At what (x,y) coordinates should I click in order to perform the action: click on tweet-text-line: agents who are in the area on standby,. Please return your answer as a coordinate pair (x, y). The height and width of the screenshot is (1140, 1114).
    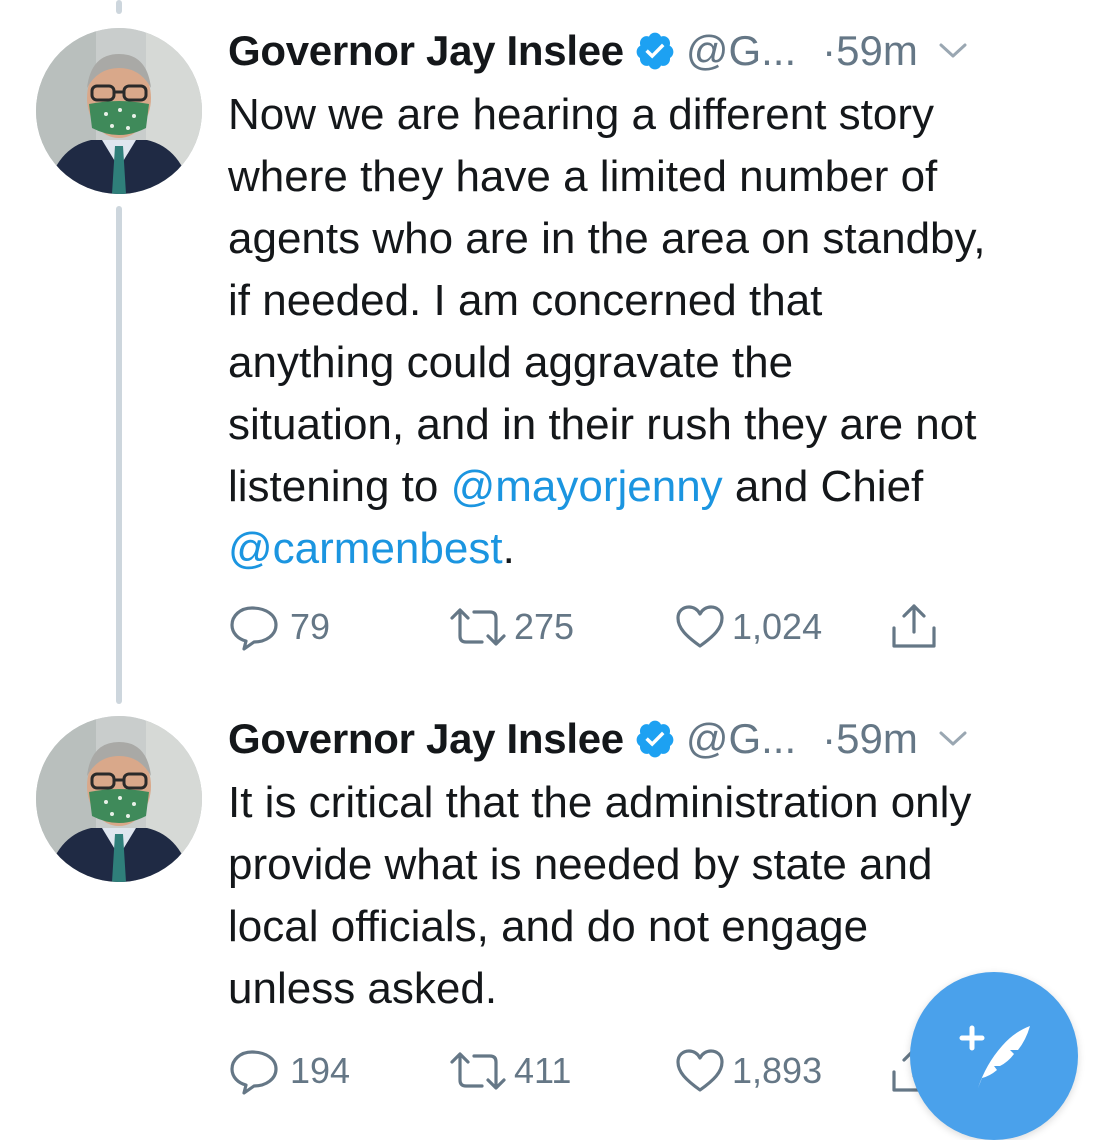
    Looking at the image, I should click on (658, 239).